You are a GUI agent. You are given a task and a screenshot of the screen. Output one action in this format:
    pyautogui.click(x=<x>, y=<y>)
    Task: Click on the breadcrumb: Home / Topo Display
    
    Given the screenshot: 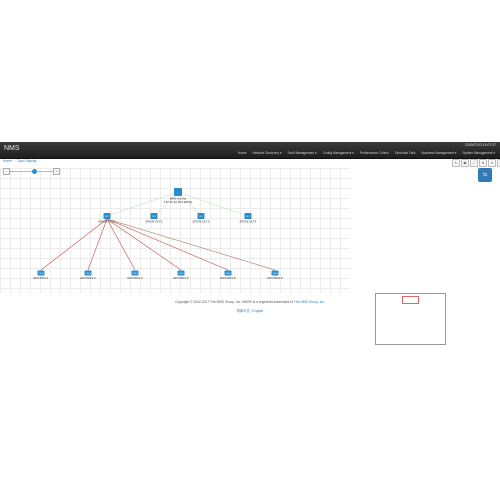 What is the action you would take?
    pyautogui.click(x=19, y=161)
    